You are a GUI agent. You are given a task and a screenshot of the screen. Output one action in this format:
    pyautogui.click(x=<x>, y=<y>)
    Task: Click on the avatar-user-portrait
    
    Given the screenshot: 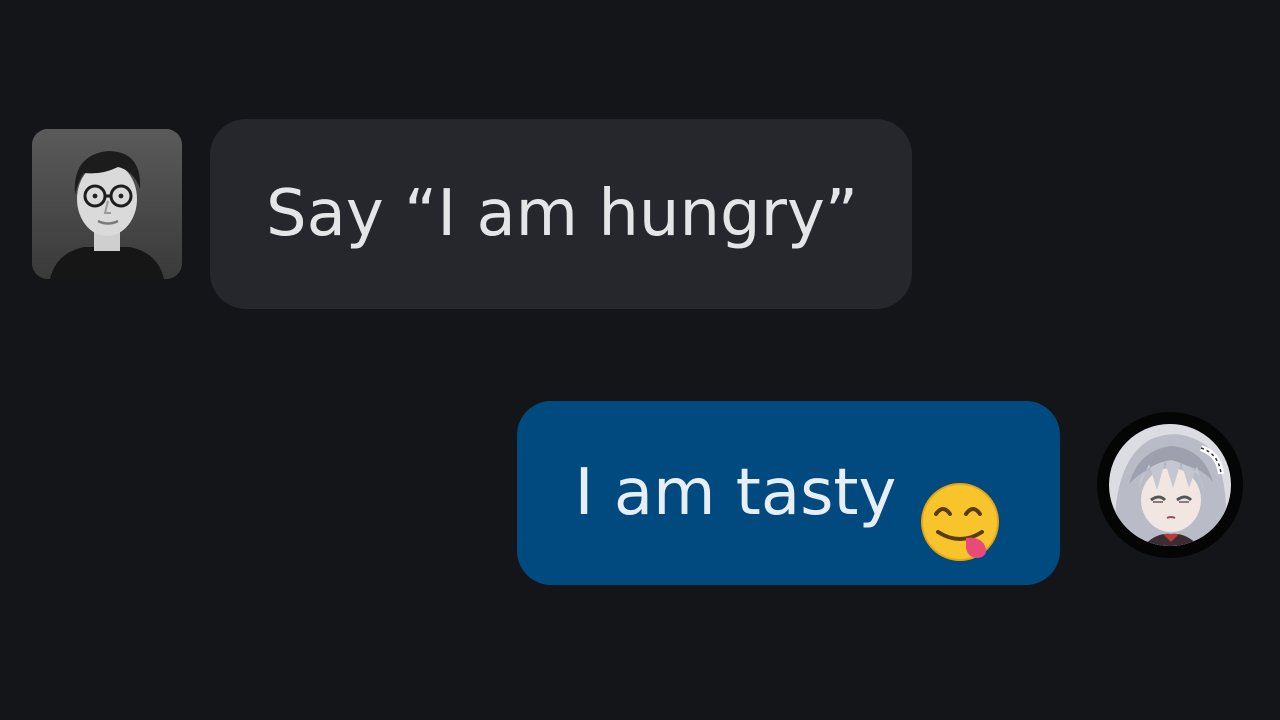 What is the action you would take?
    pyautogui.click(x=107, y=204)
    